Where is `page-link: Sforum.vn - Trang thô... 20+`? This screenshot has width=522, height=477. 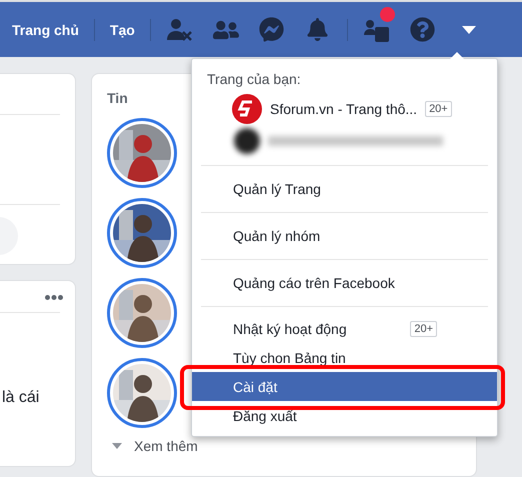
page-link: Sforum.vn - Trang thô... 20+ is located at coordinates (344, 109).